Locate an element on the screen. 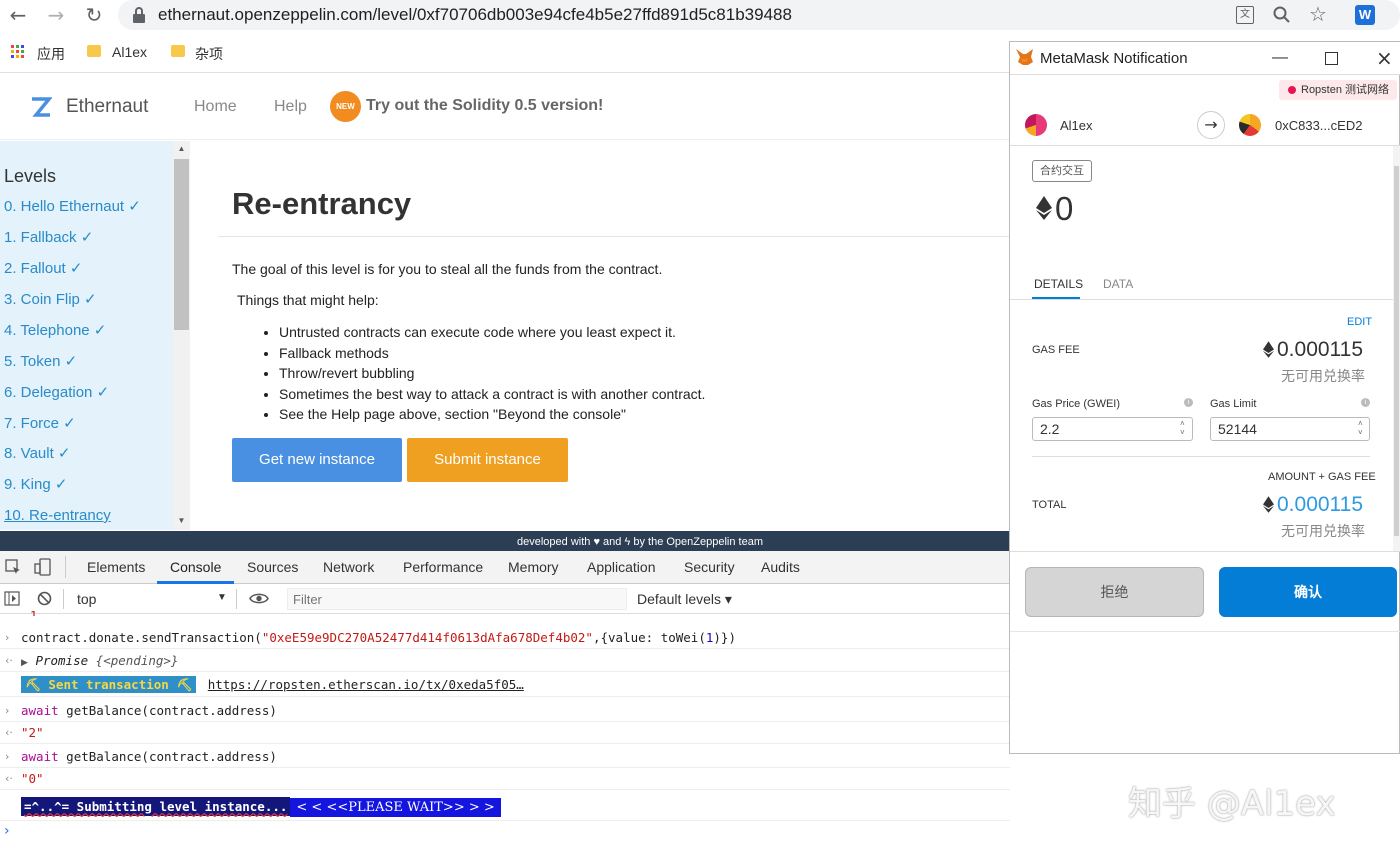 This screenshot has width=1400, height=854. code-text: contract.donate.sendTransaction( is located at coordinates (141, 637).